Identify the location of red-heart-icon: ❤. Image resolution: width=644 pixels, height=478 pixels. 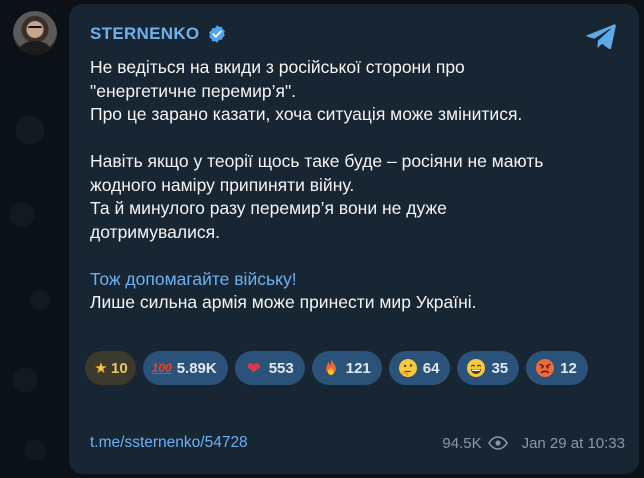
(253, 368).